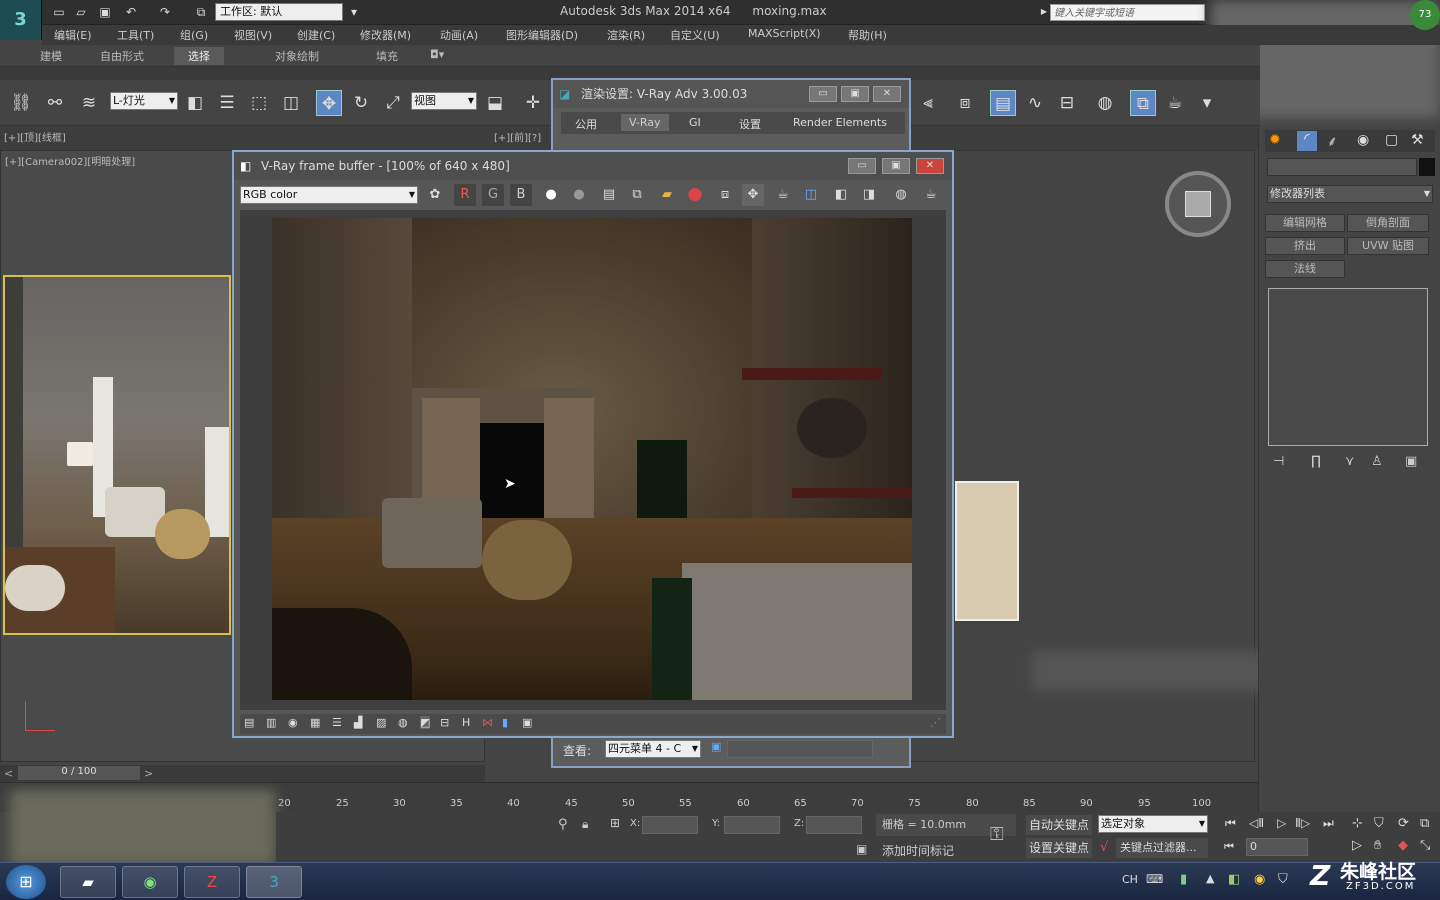 This screenshot has height=900, width=1440. What do you see at coordinates (293, 722) in the screenshot?
I see `exposure-icon: ◉` at bounding box center [293, 722].